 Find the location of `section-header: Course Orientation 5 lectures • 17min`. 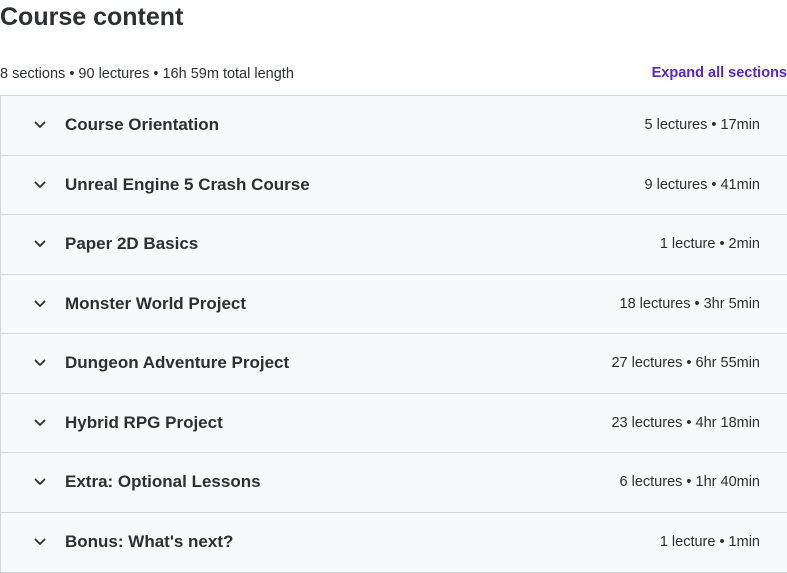

section-header: Course Orientation 5 lectures • 17min is located at coordinates (394, 126).